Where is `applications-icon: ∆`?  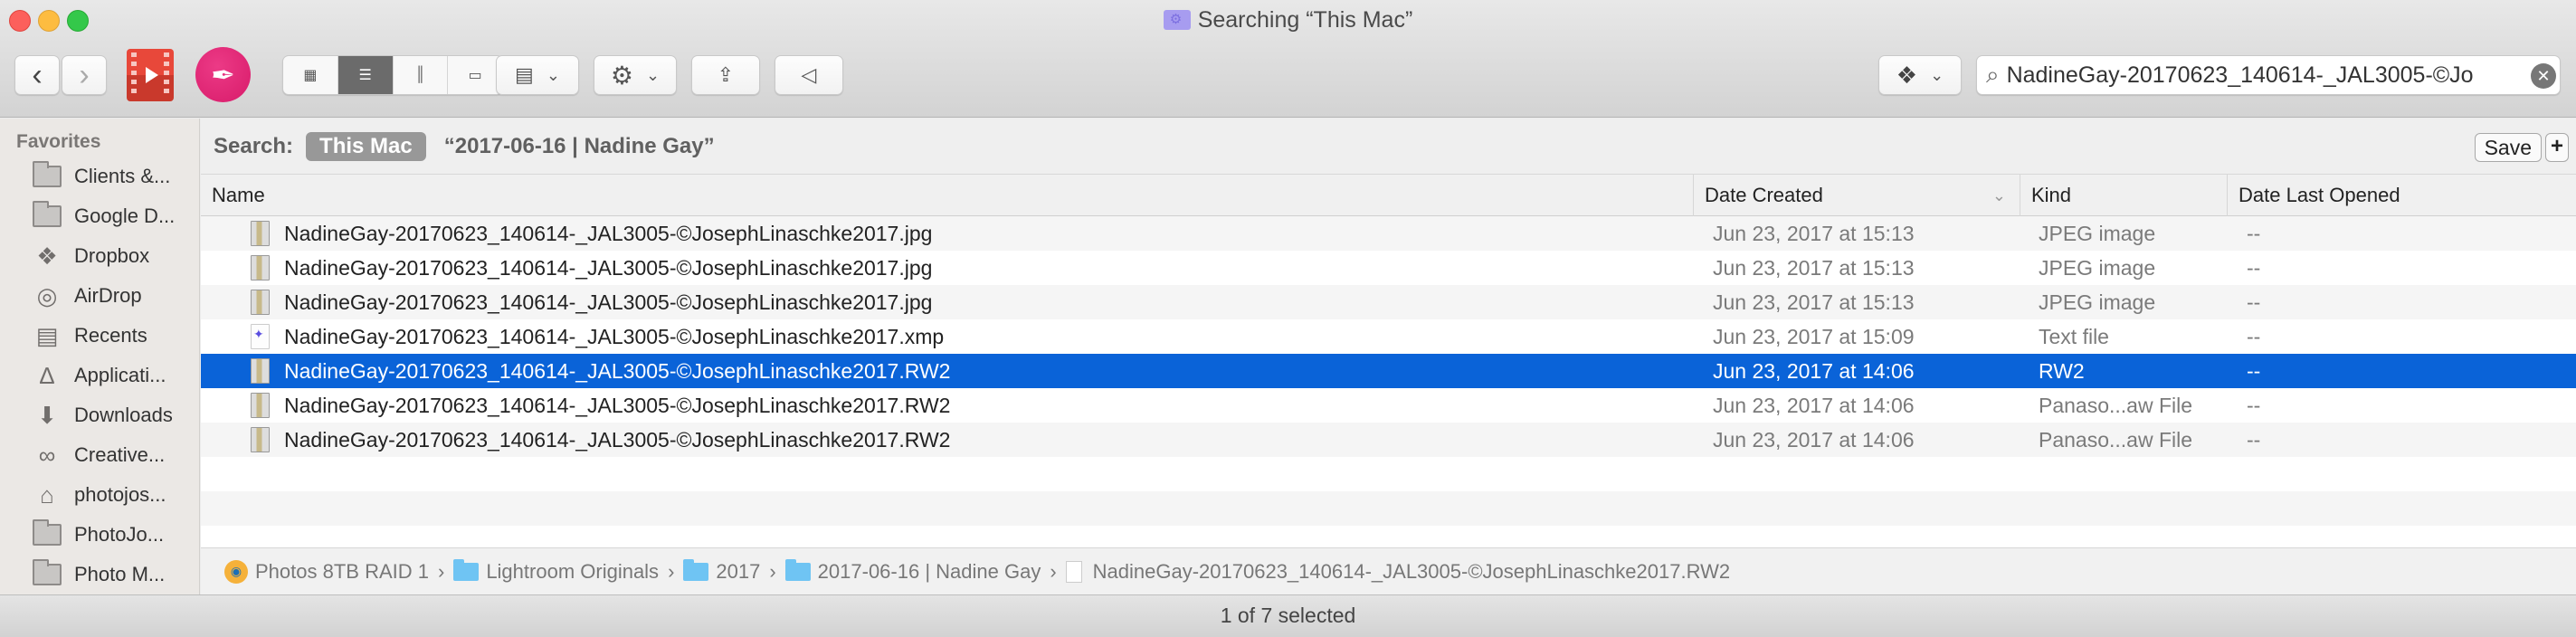 applications-icon: ∆ is located at coordinates (47, 375).